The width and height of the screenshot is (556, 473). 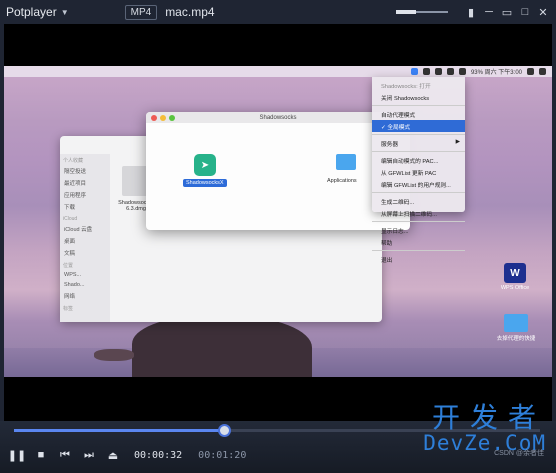 I want to click on seek-thumb, so click(x=225, y=430).